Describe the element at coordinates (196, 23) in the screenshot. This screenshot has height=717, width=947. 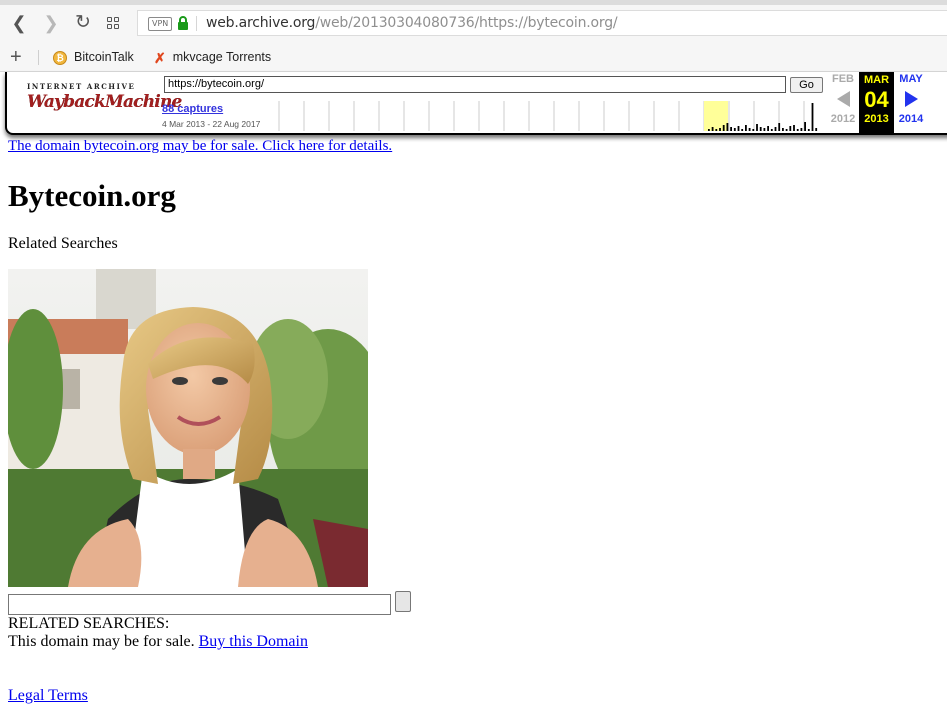
I see `address-divider` at that location.